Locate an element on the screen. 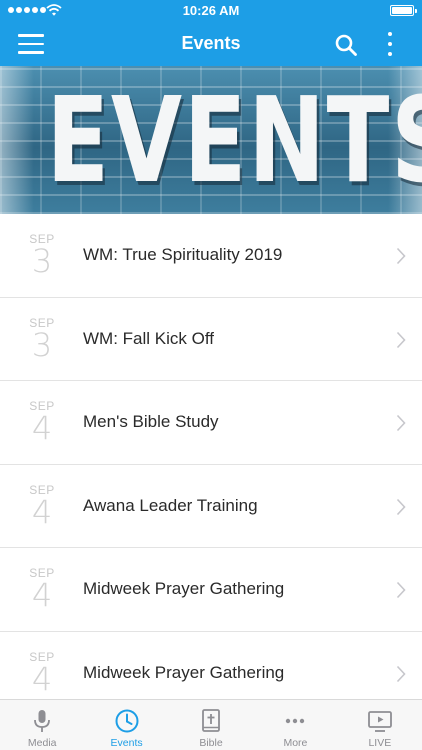 This screenshot has height=750, width=422. event-list-item: SEP 3 WM: Fall Kick Off is located at coordinates (211, 339).